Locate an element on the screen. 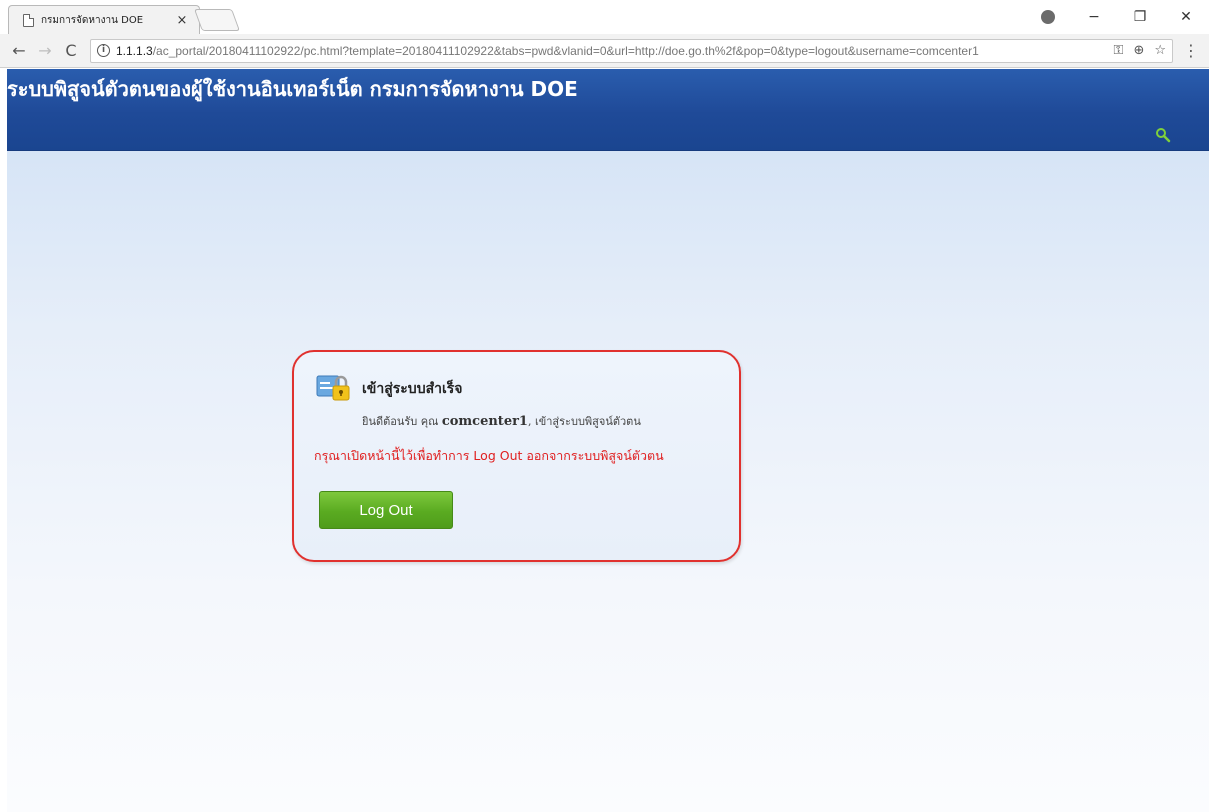 This screenshot has width=1209, height=812. welcome-suffix: , เข้าสู่ระบบพิสูจน์ตัวตน is located at coordinates (584, 421).